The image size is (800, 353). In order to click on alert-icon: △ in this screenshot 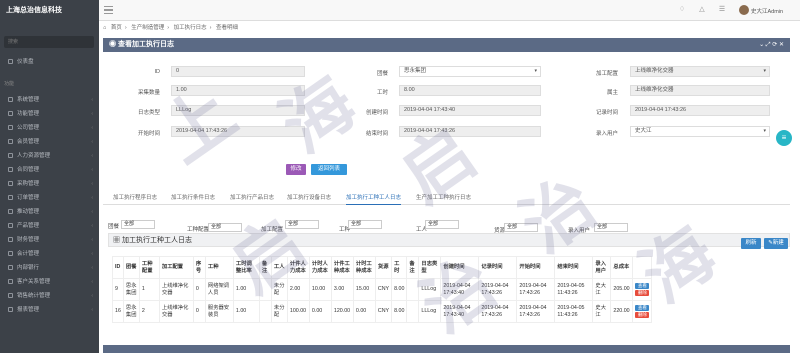, I will do `click(702, 10)`.